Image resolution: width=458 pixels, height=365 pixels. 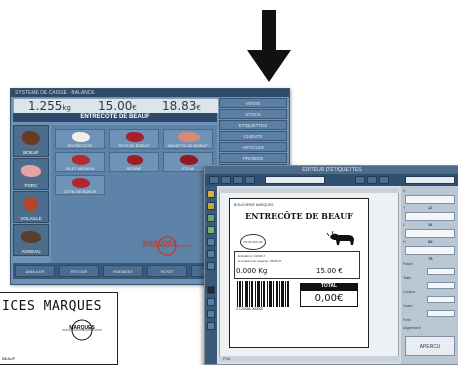 I want to click on tile-label: ENTRECOTE, so click(x=80, y=145).